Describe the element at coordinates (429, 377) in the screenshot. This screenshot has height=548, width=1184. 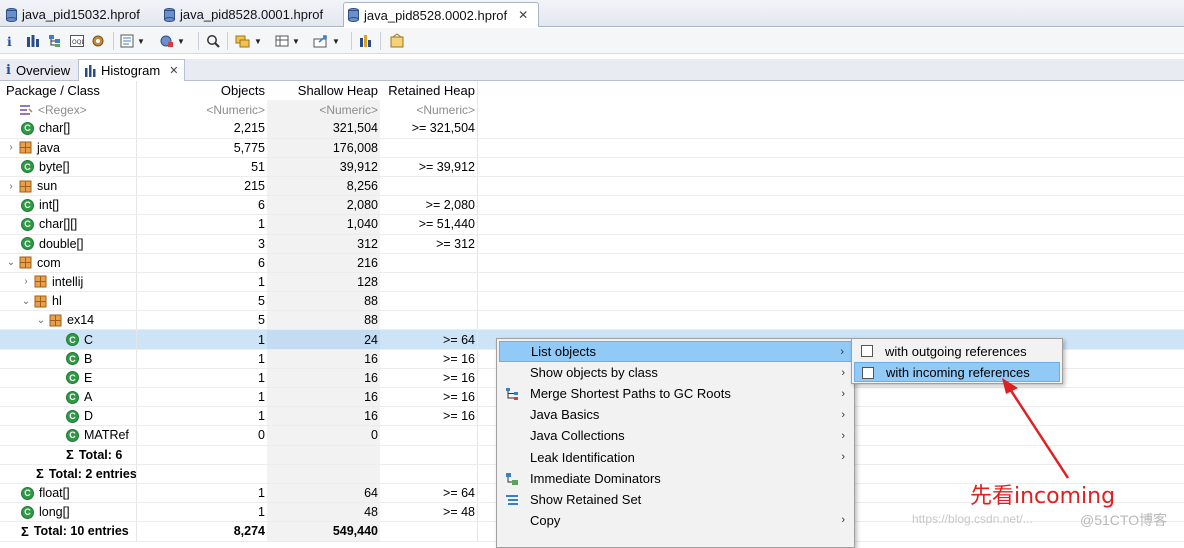
I see `cell-retained-heap: >= 16` at that location.